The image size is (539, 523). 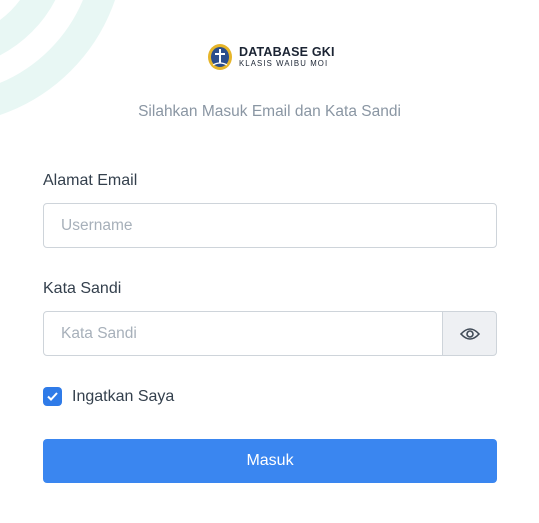 What do you see at coordinates (269, 111) in the screenshot?
I see `login-heading: Silahkan Masuk Email dan Kata Sandi` at bounding box center [269, 111].